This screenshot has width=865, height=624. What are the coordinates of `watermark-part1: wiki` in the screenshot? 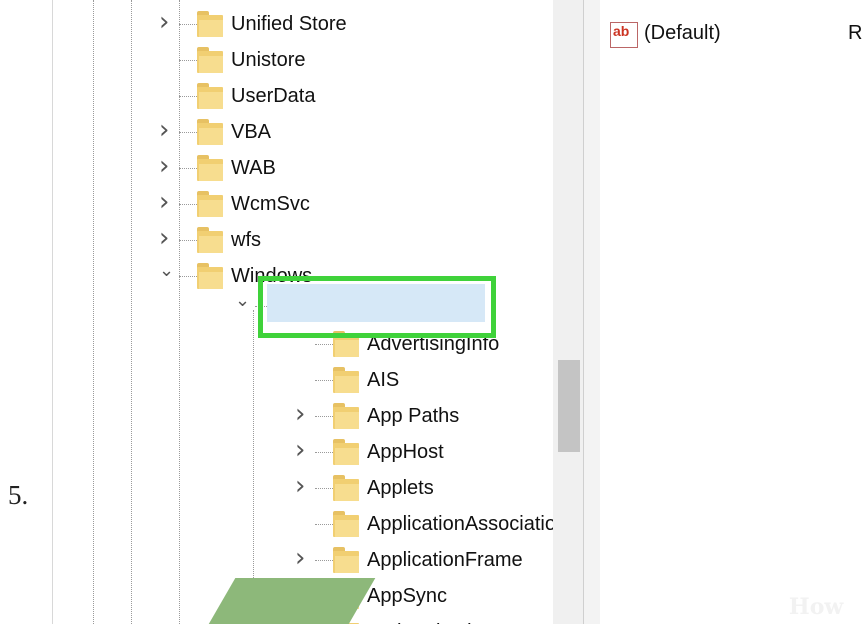 It's located at (763, 607).